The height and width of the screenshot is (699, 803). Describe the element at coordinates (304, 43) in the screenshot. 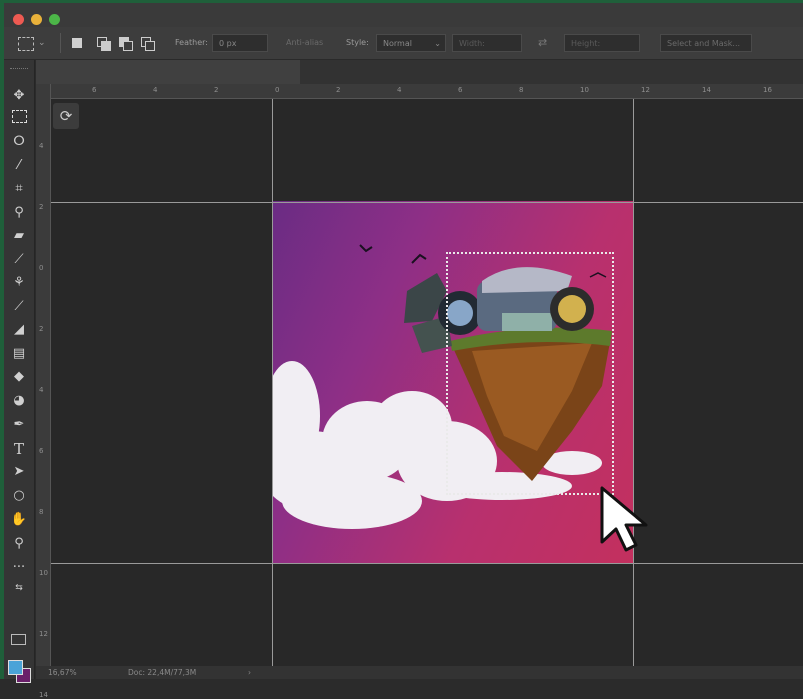

I see `anti-alias-checkbox: Anti-alias` at that location.